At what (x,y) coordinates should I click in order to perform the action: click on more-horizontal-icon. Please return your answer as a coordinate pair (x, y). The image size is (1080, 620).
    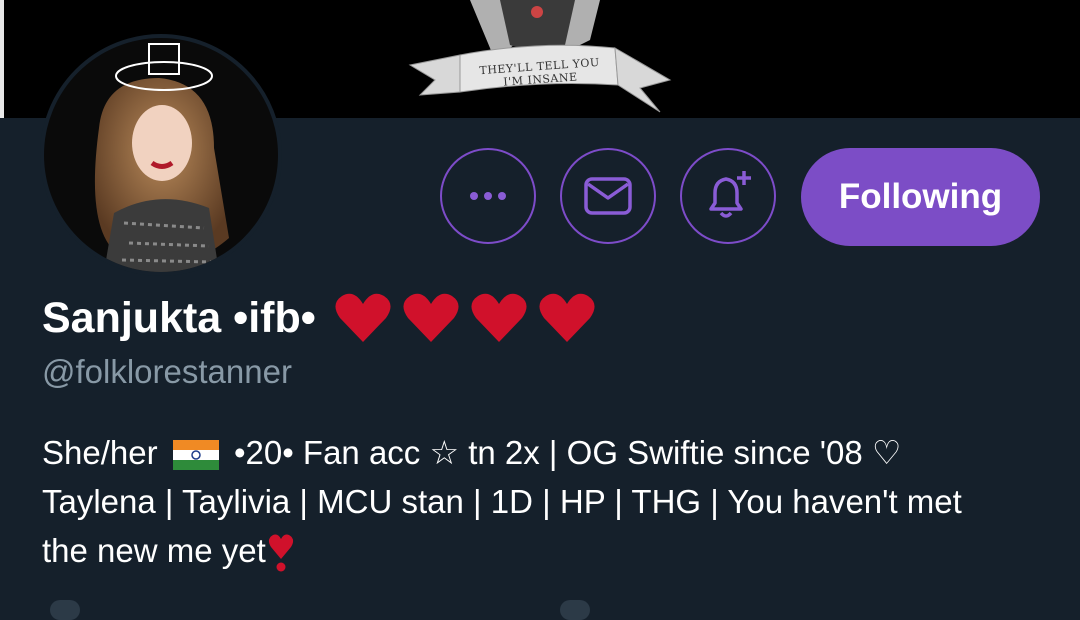
    Looking at the image, I should click on (488, 196).